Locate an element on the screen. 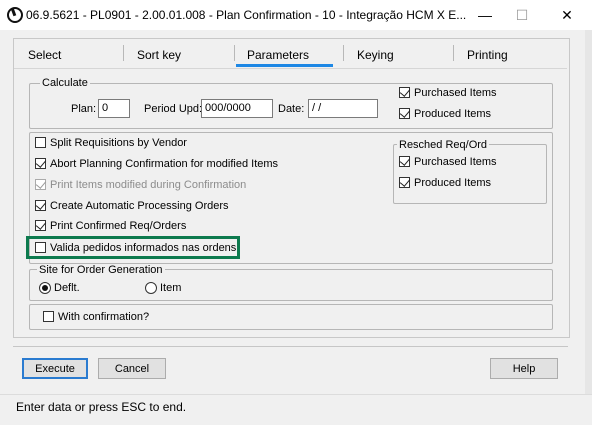 This screenshot has width=592, height=425. create-processing-orders-label: Create Automatic Processing Orders is located at coordinates (139, 206).